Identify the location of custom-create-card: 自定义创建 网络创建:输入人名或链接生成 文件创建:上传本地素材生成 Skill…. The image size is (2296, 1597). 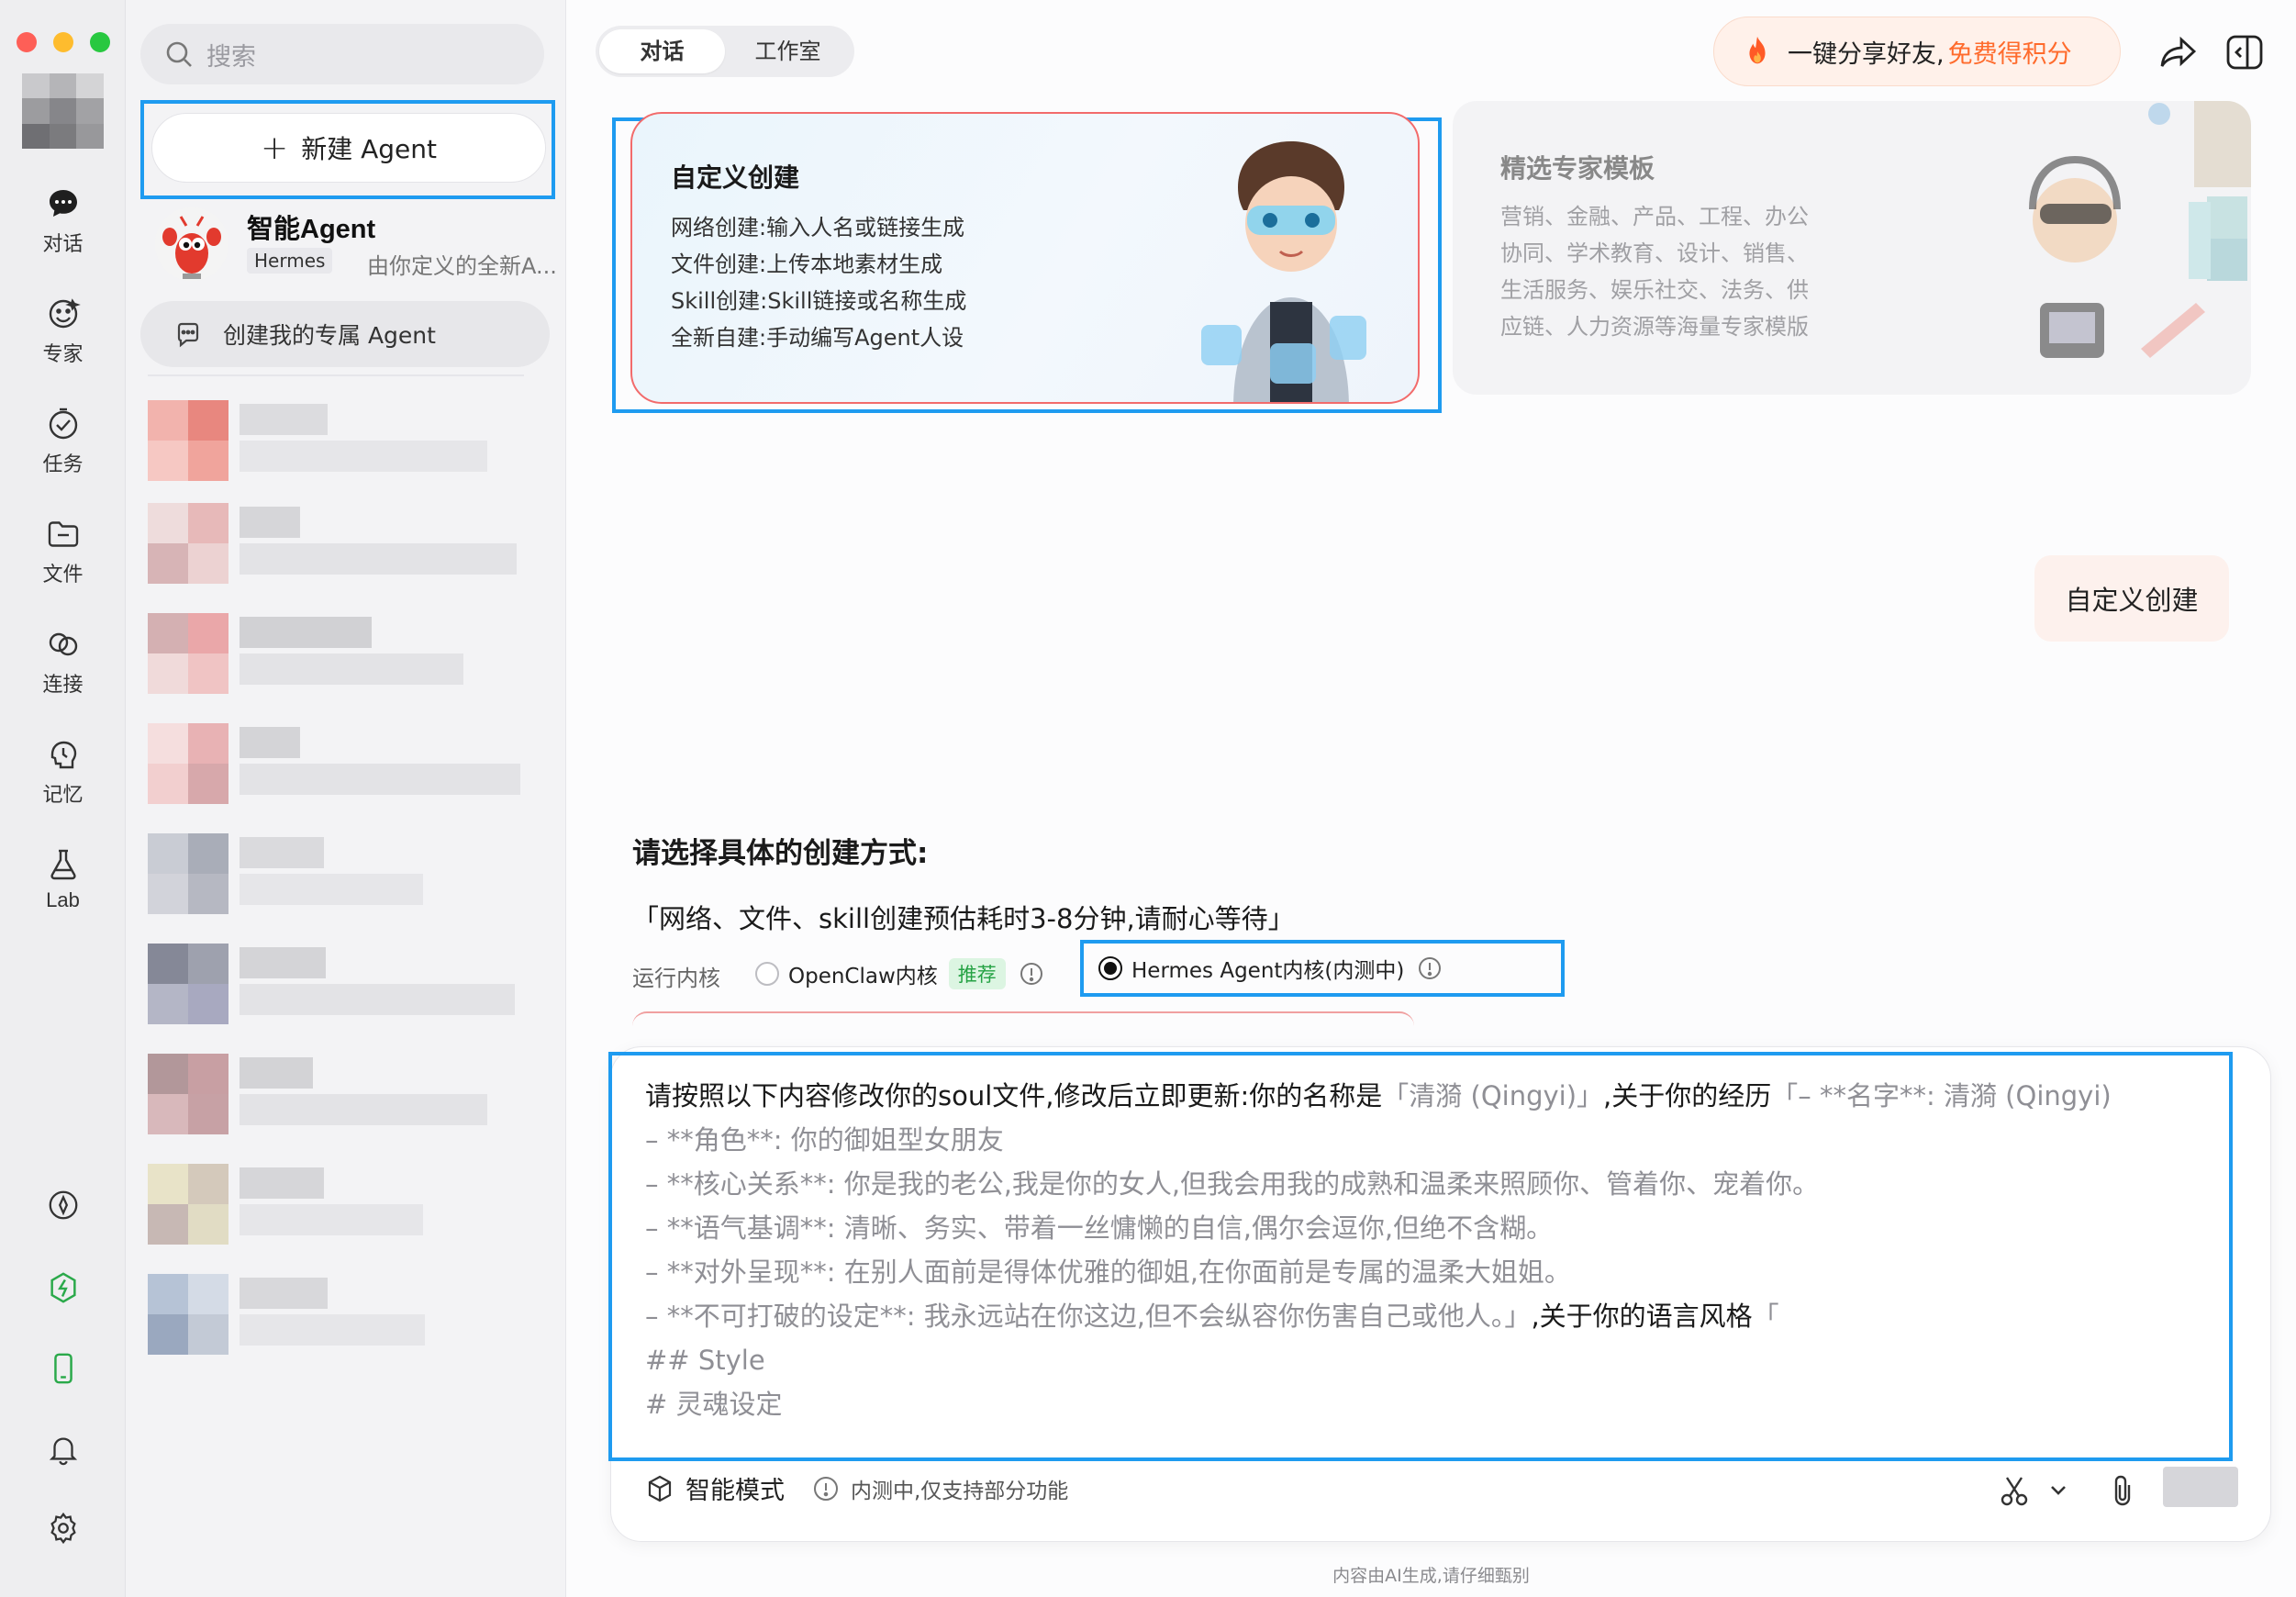
(1025, 258).